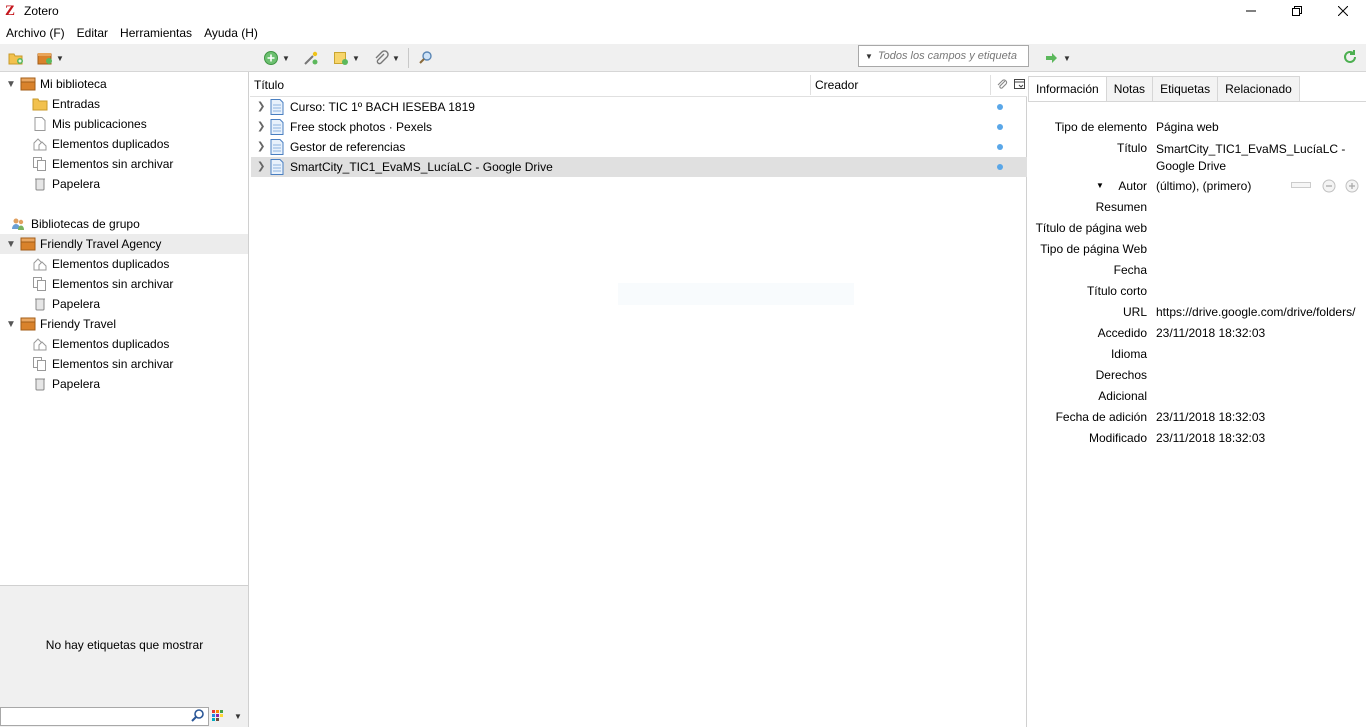 The width and height of the screenshot is (1366, 727). What do you see at coordinates (76, 304) in the screenshot?
I see `collection-label: Papelera` at bounding box center [76, 304].